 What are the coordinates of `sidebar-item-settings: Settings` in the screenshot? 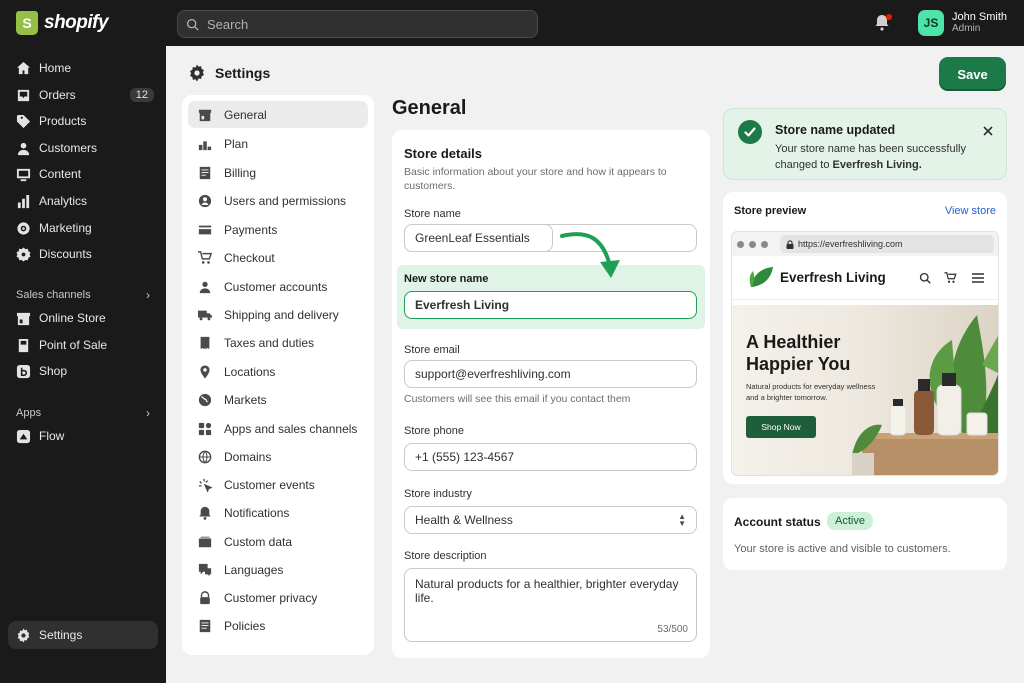 It's located at (83, 635).